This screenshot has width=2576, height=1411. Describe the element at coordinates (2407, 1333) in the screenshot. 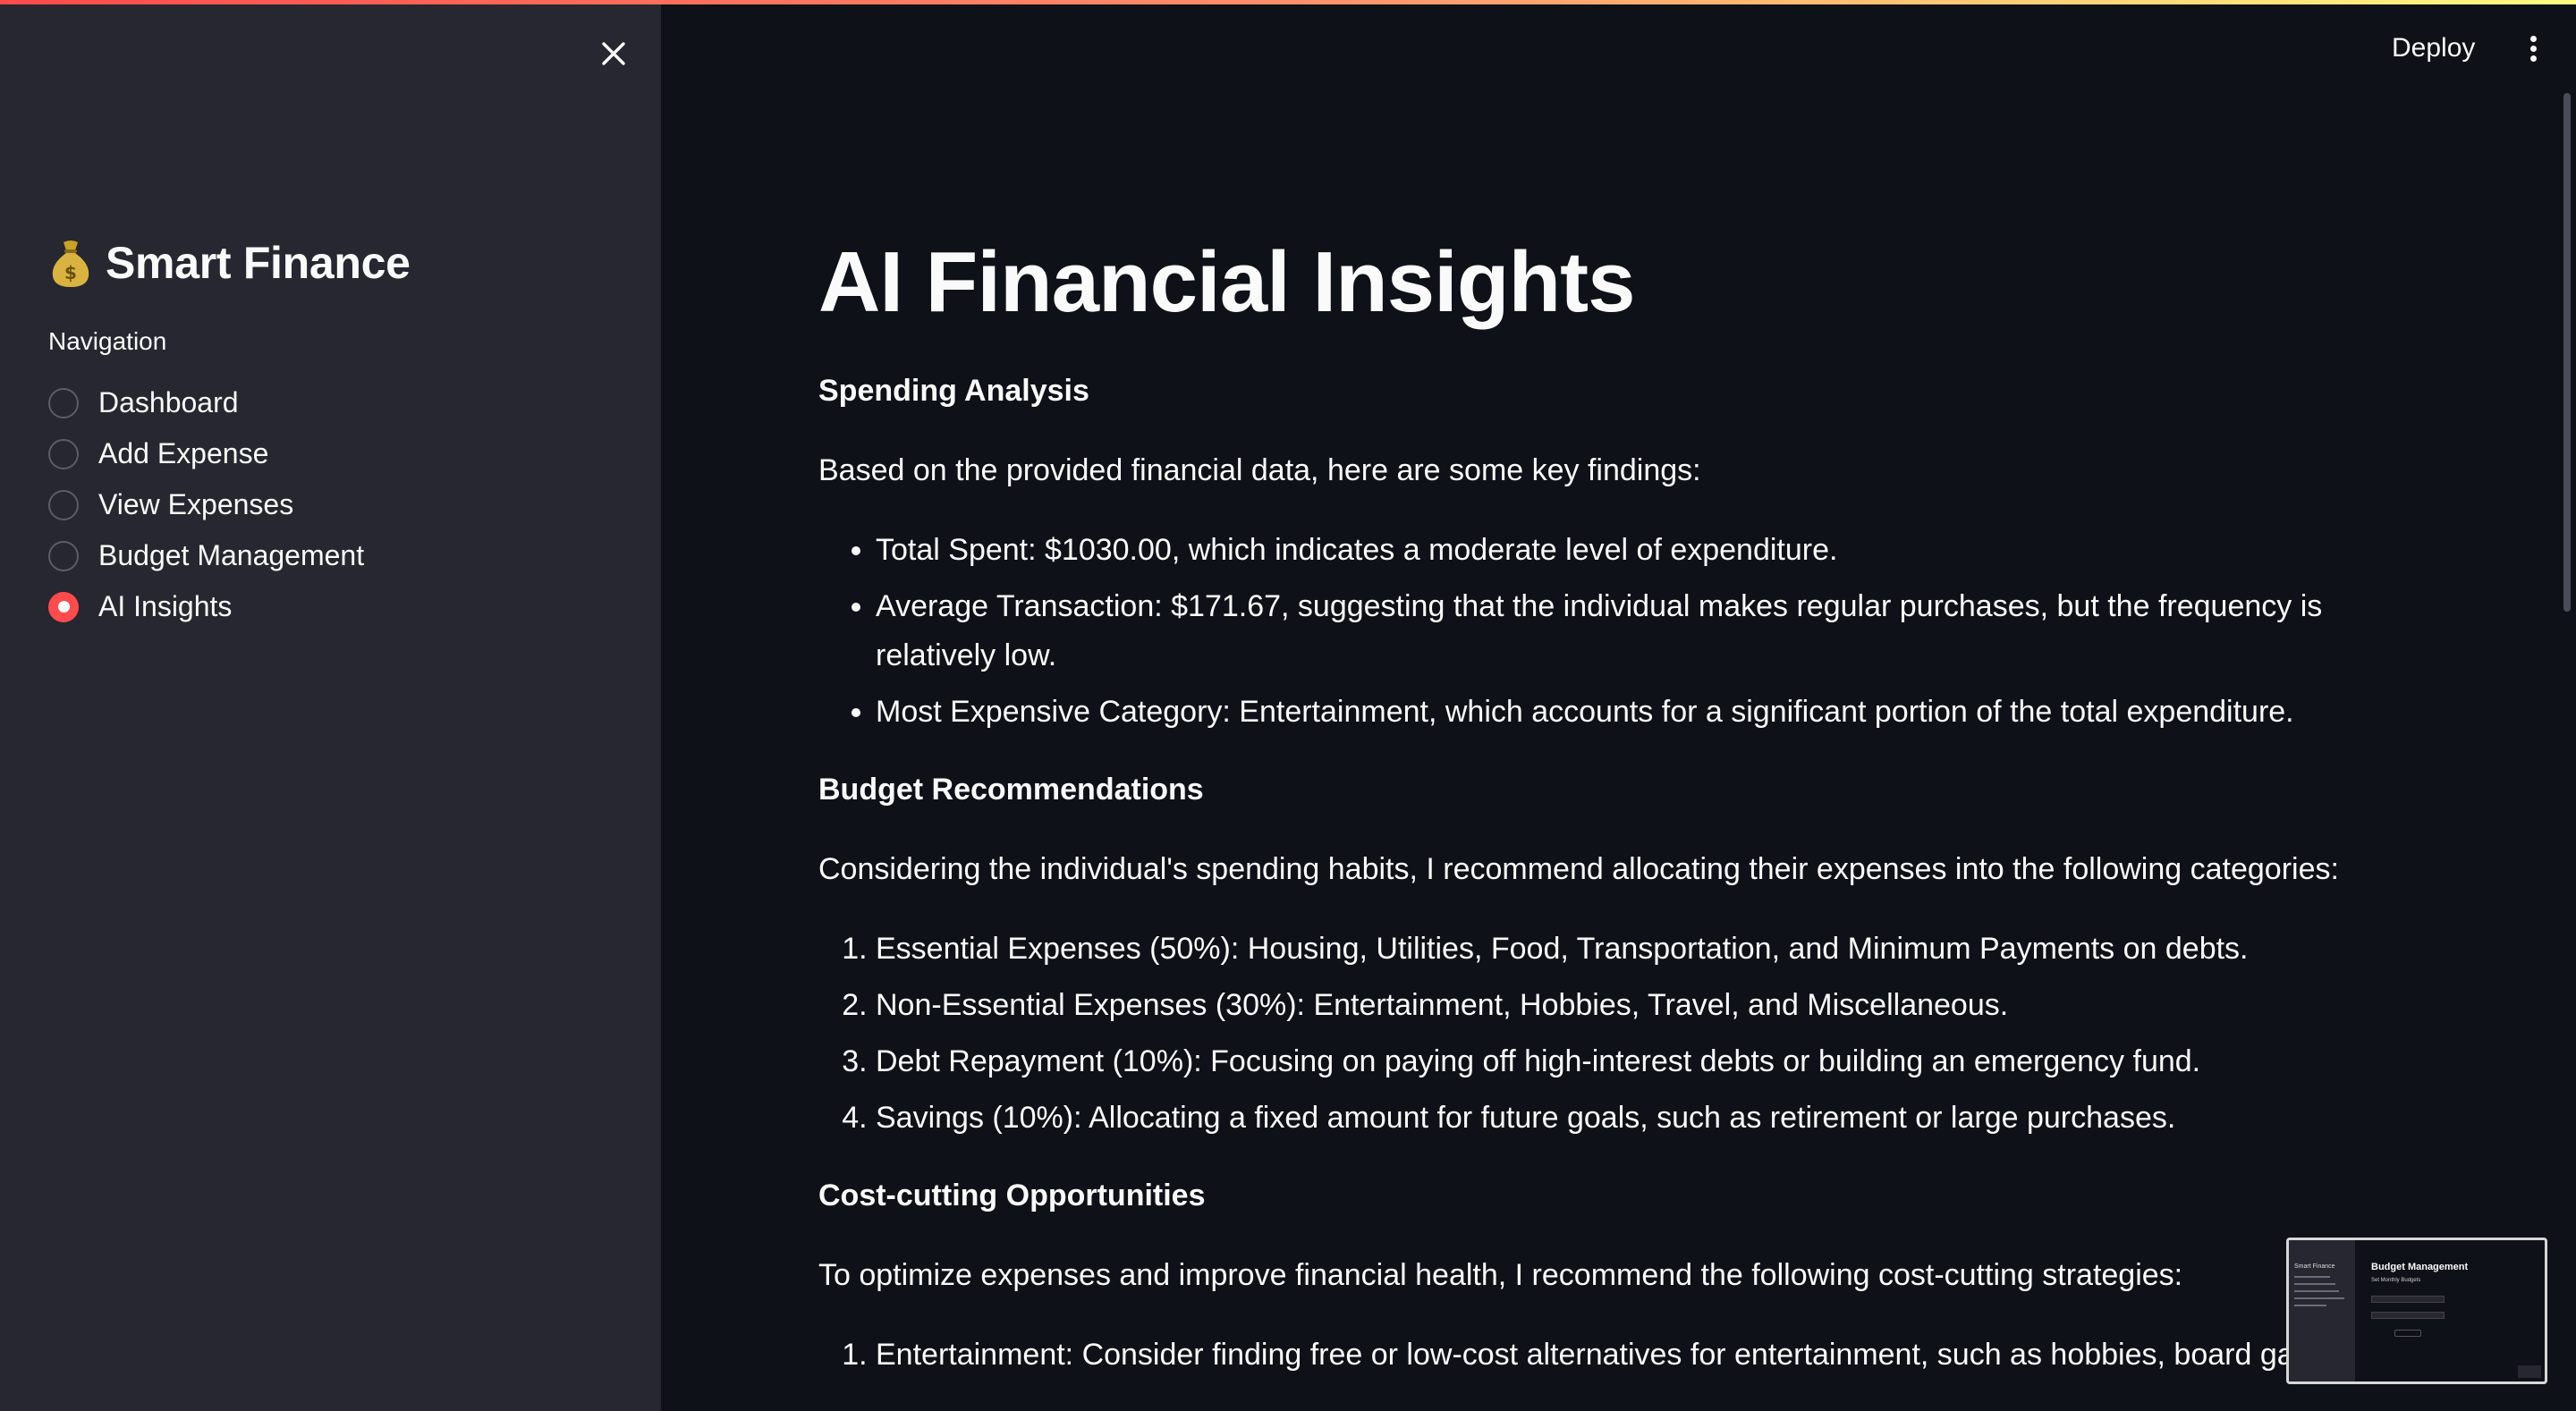

I see `thumbnail-button` at that location.